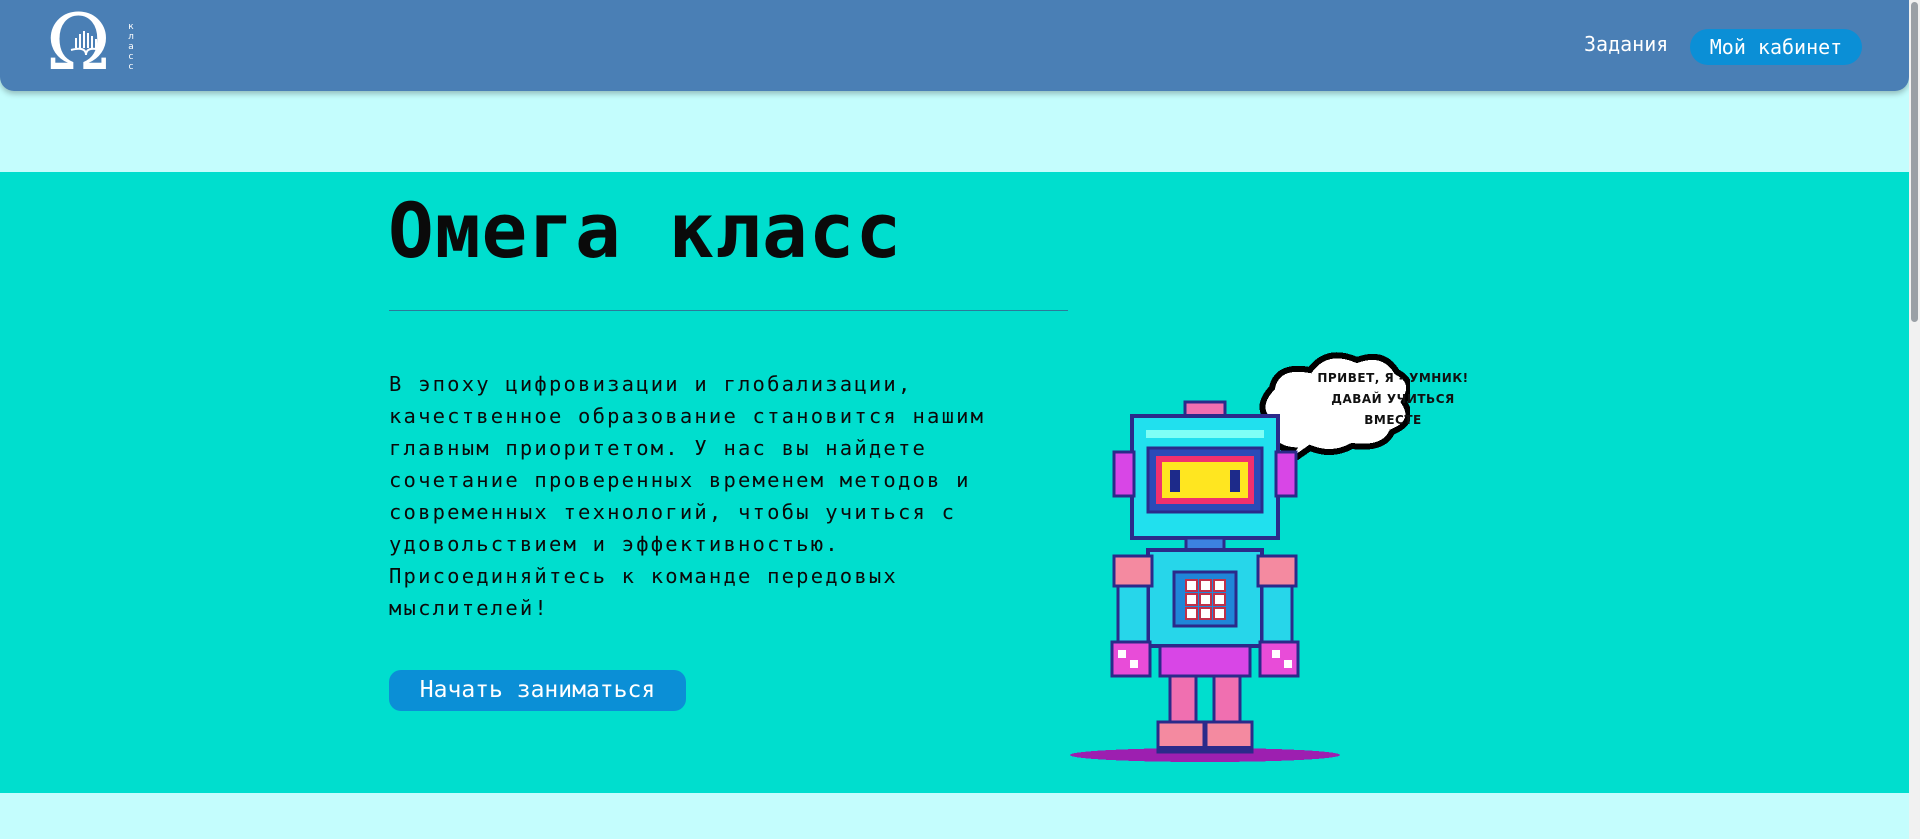 This screenshot has width=1920, height=839. Describe the element at coordinates (86, 43) in the screenshot. I see `book-bars-icon` at that location.